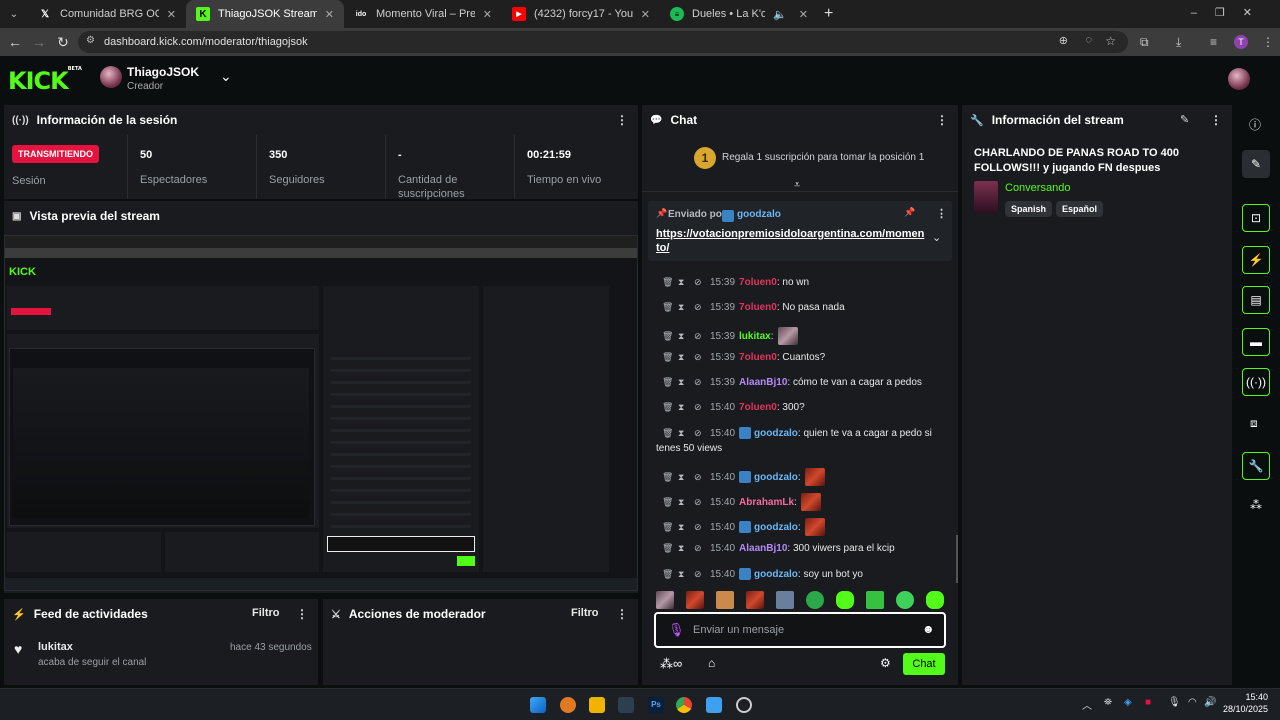 The image size is (1280, 720). Describe the element at coordinates (755, 307) in the screenshot. I see `chat-message: 🗑 ⧗ ⊘ 15:39 7oluen0: No pasa nada` at that location.